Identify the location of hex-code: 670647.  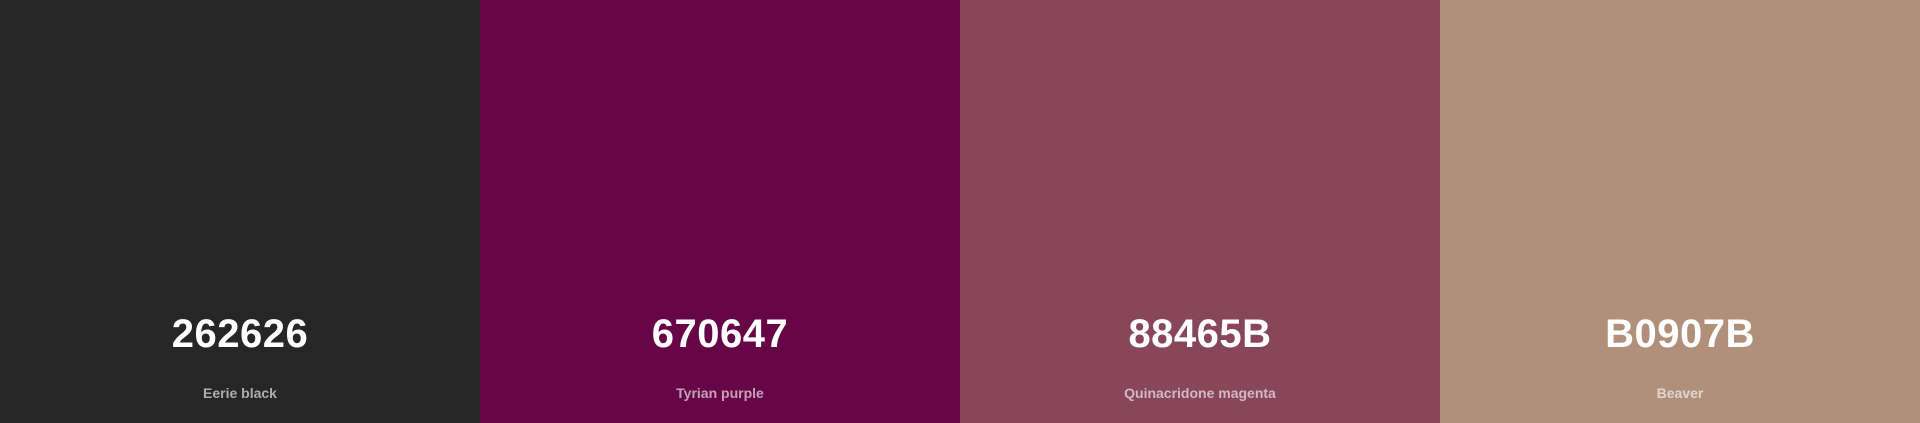
(720, 334).